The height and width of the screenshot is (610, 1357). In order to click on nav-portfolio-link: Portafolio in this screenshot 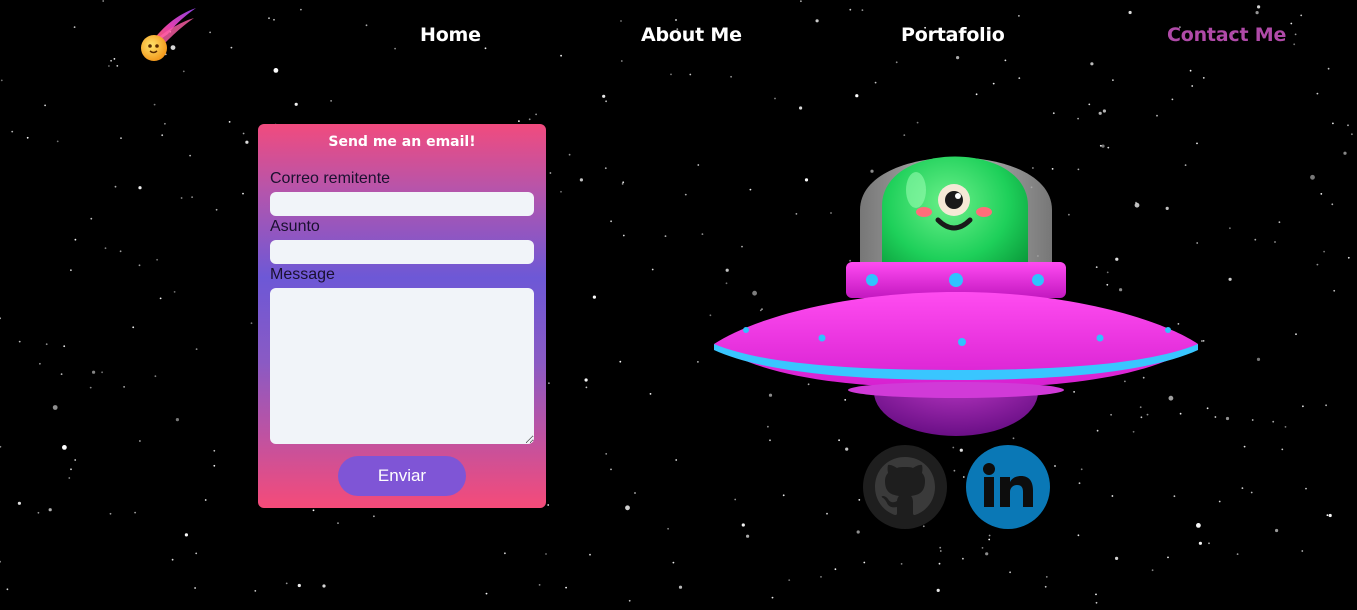, I will do `click(953, 35)`.